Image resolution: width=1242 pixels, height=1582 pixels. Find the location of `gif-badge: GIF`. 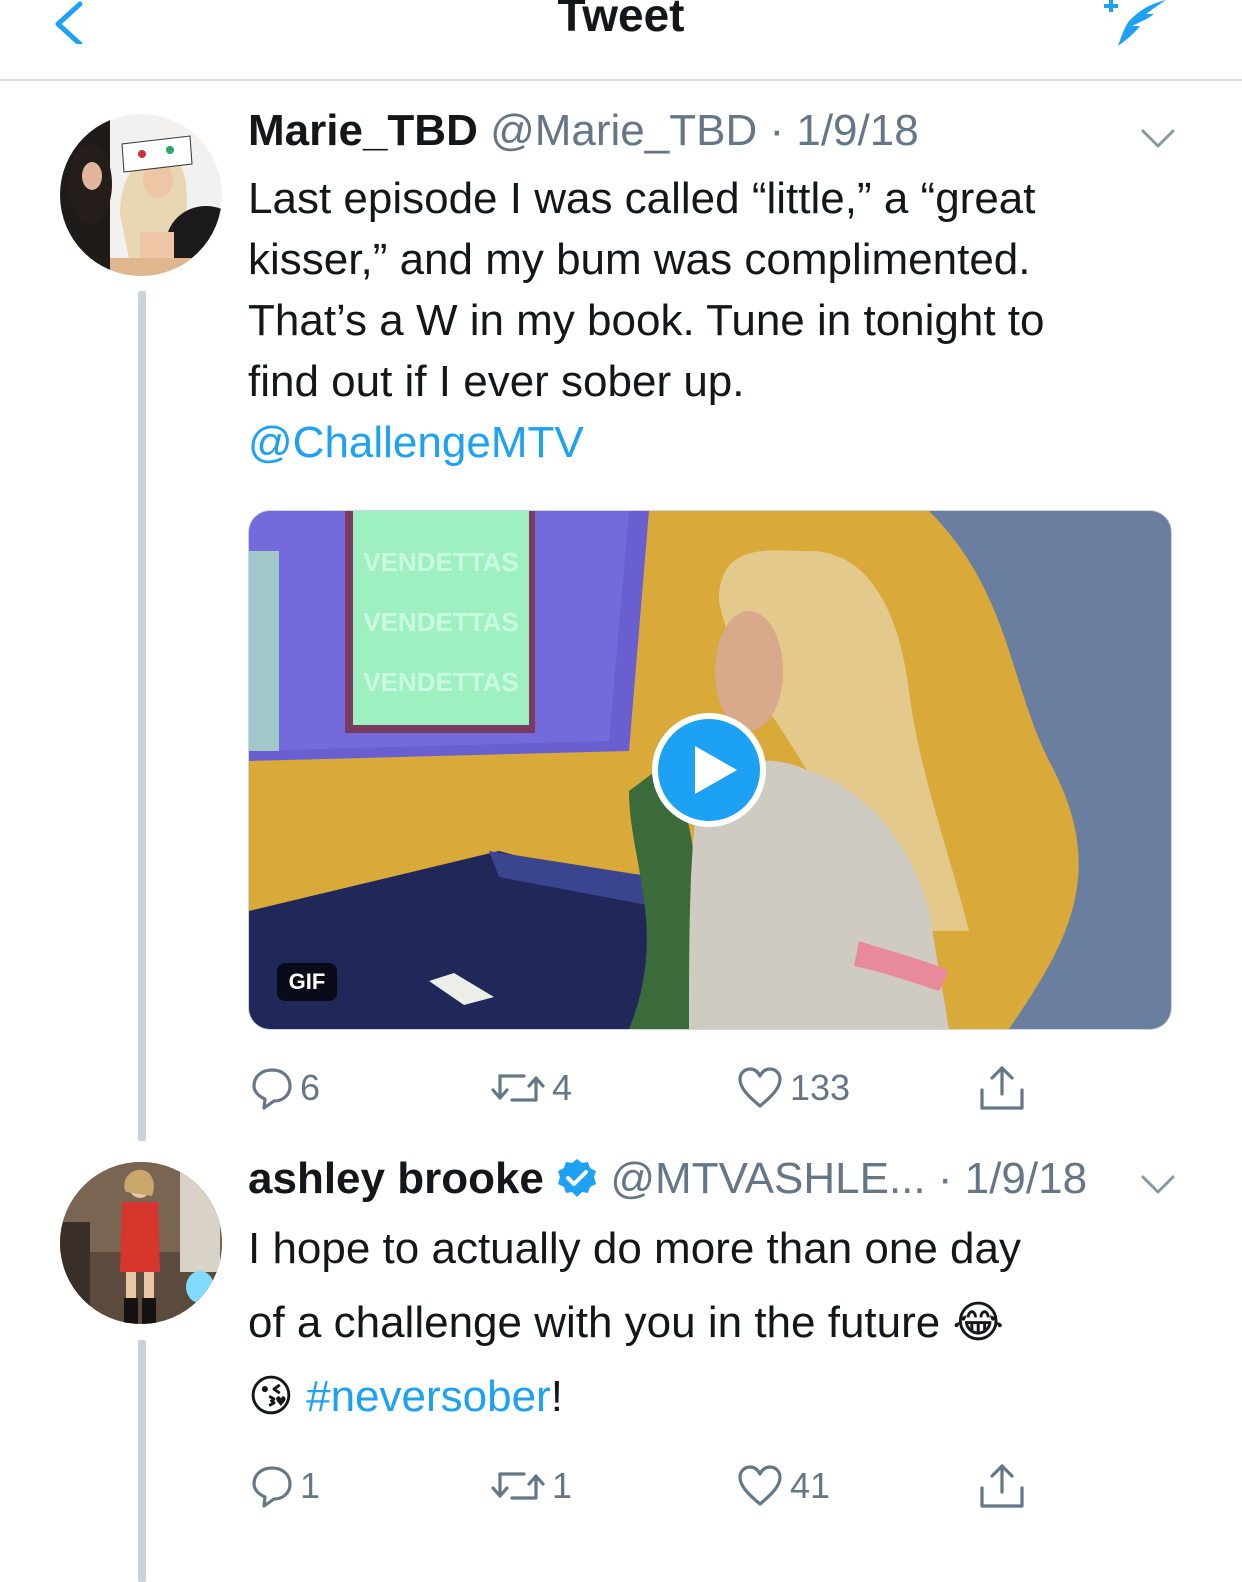

gif-badge: GIF is located at coordinates (307, 982).